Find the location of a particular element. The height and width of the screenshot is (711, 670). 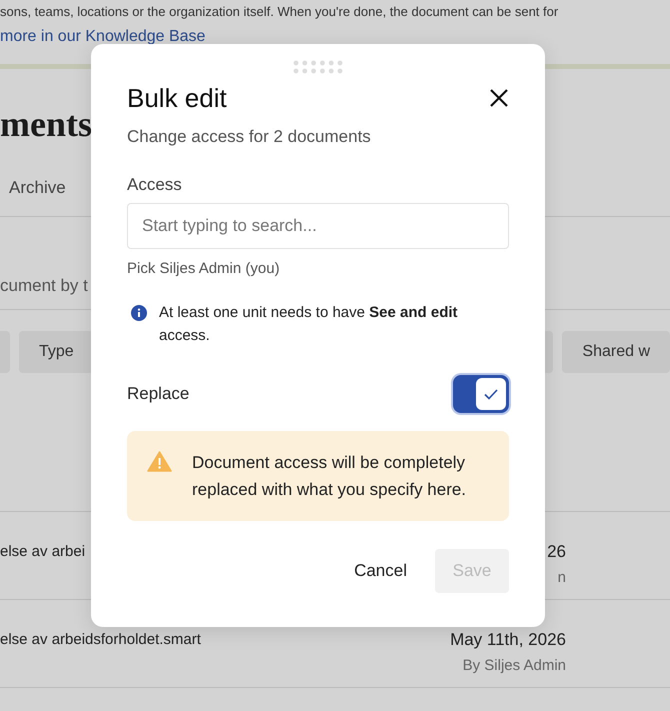

knowledge-base-link: more in our Knowledge Base is located at coordinates (103, 37).